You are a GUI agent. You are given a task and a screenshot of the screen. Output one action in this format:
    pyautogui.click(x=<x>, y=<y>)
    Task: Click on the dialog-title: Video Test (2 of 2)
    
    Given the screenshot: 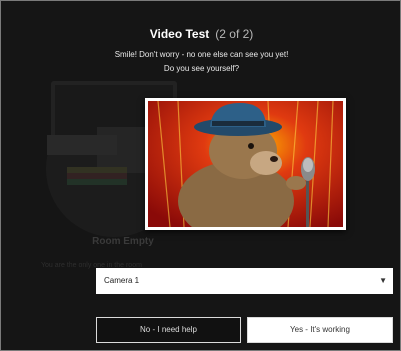 What is the action you would take?
    pyautogui.click(x=201, y=34)
    